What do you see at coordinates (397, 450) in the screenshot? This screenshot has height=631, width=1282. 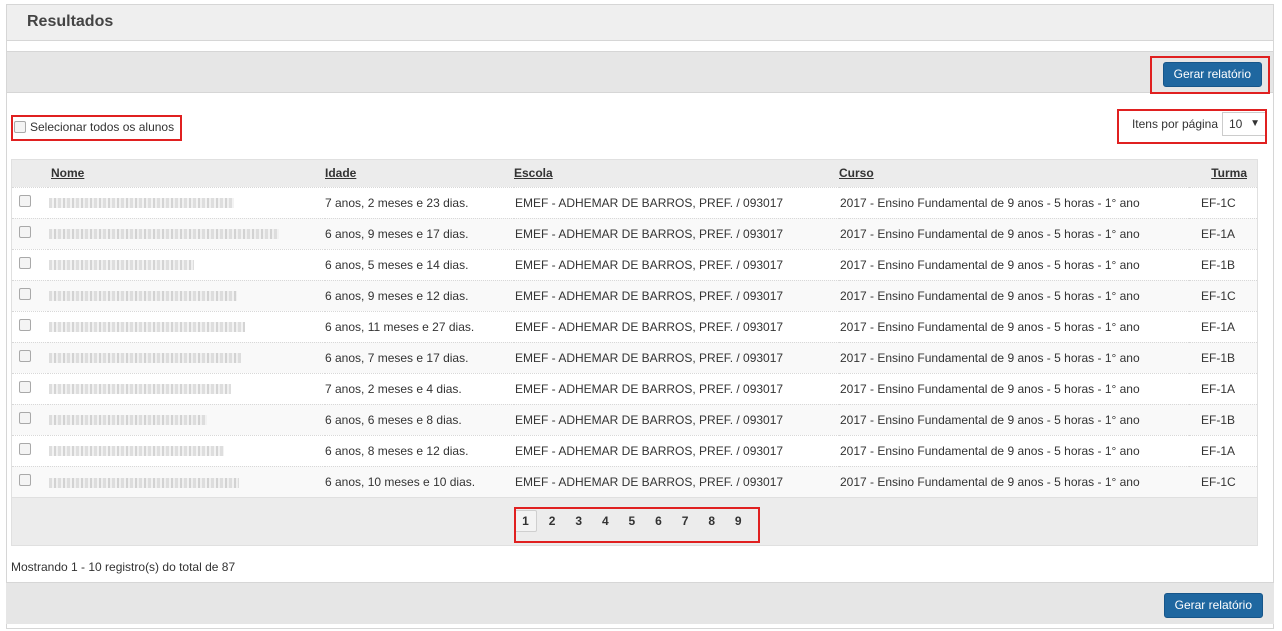 I see `cell-idade: 6 anos, 8 meses e 12 dias.` at bounding box center [397, 450].